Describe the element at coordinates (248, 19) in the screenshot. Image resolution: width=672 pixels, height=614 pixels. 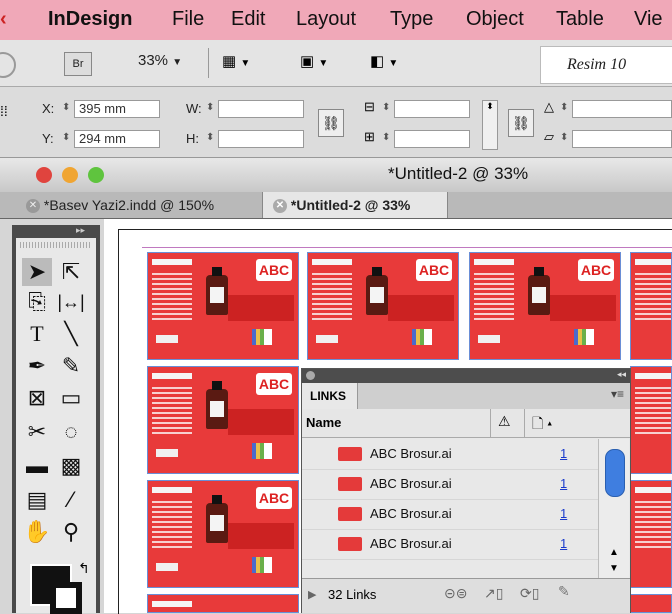
I see `menu-edit: Edit` at that location.